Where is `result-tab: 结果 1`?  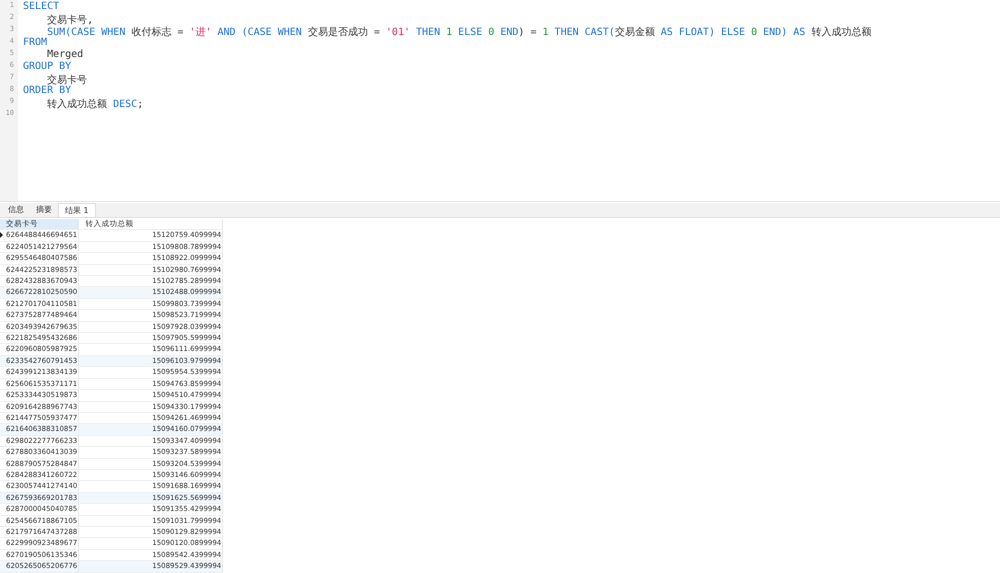 result-tab: 结果 1 is located at coordinates (77, 210).